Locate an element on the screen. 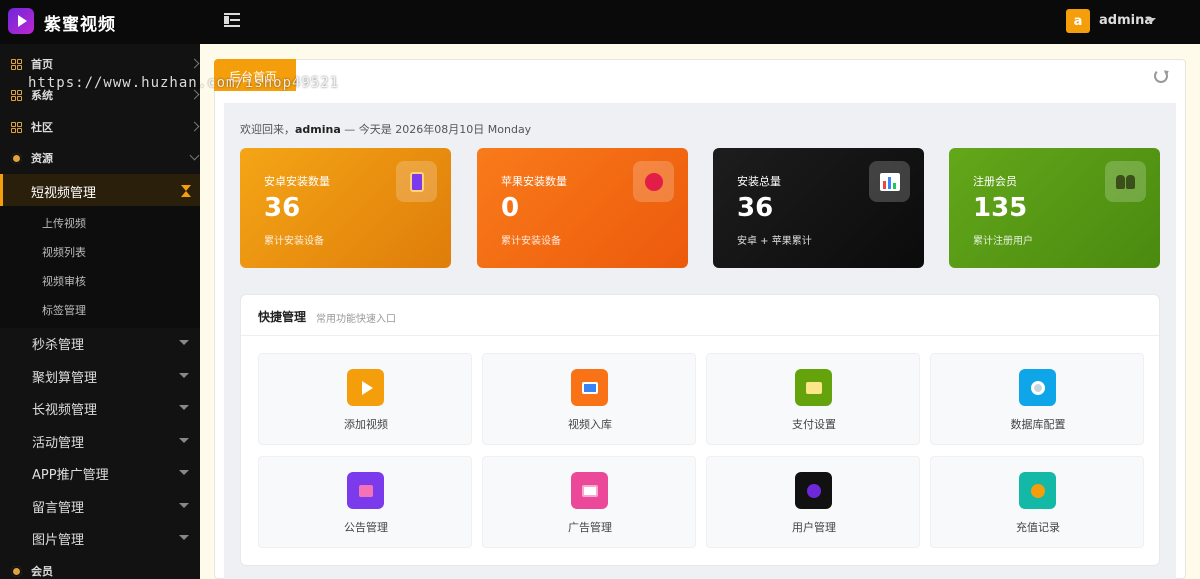 The width and height of the screenshot is (1200, 579). welcome-text: 欢迎回来，admina — 今天是 2026年08月10日 Monday is located at coordinates (386, 129).